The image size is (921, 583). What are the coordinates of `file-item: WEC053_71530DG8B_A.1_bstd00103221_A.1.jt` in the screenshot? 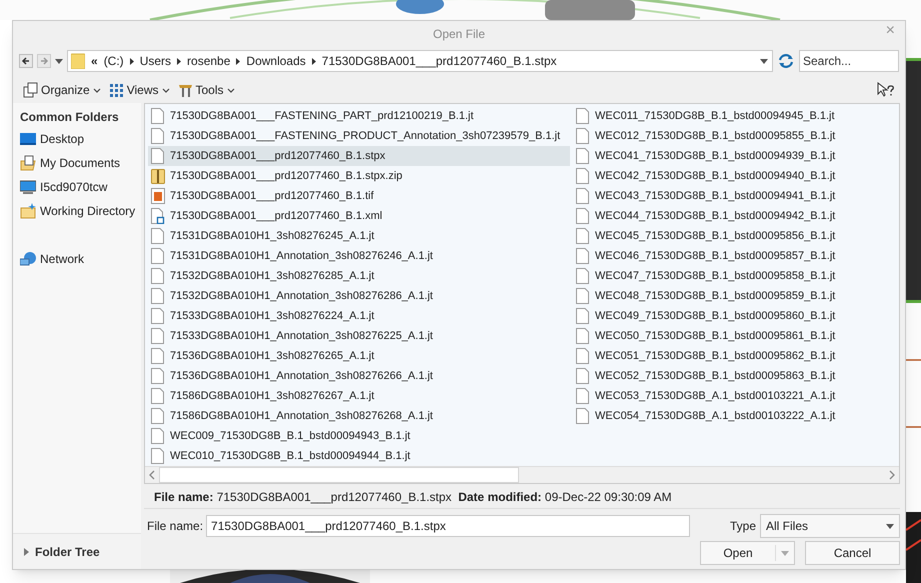 It's located at (721, 396).